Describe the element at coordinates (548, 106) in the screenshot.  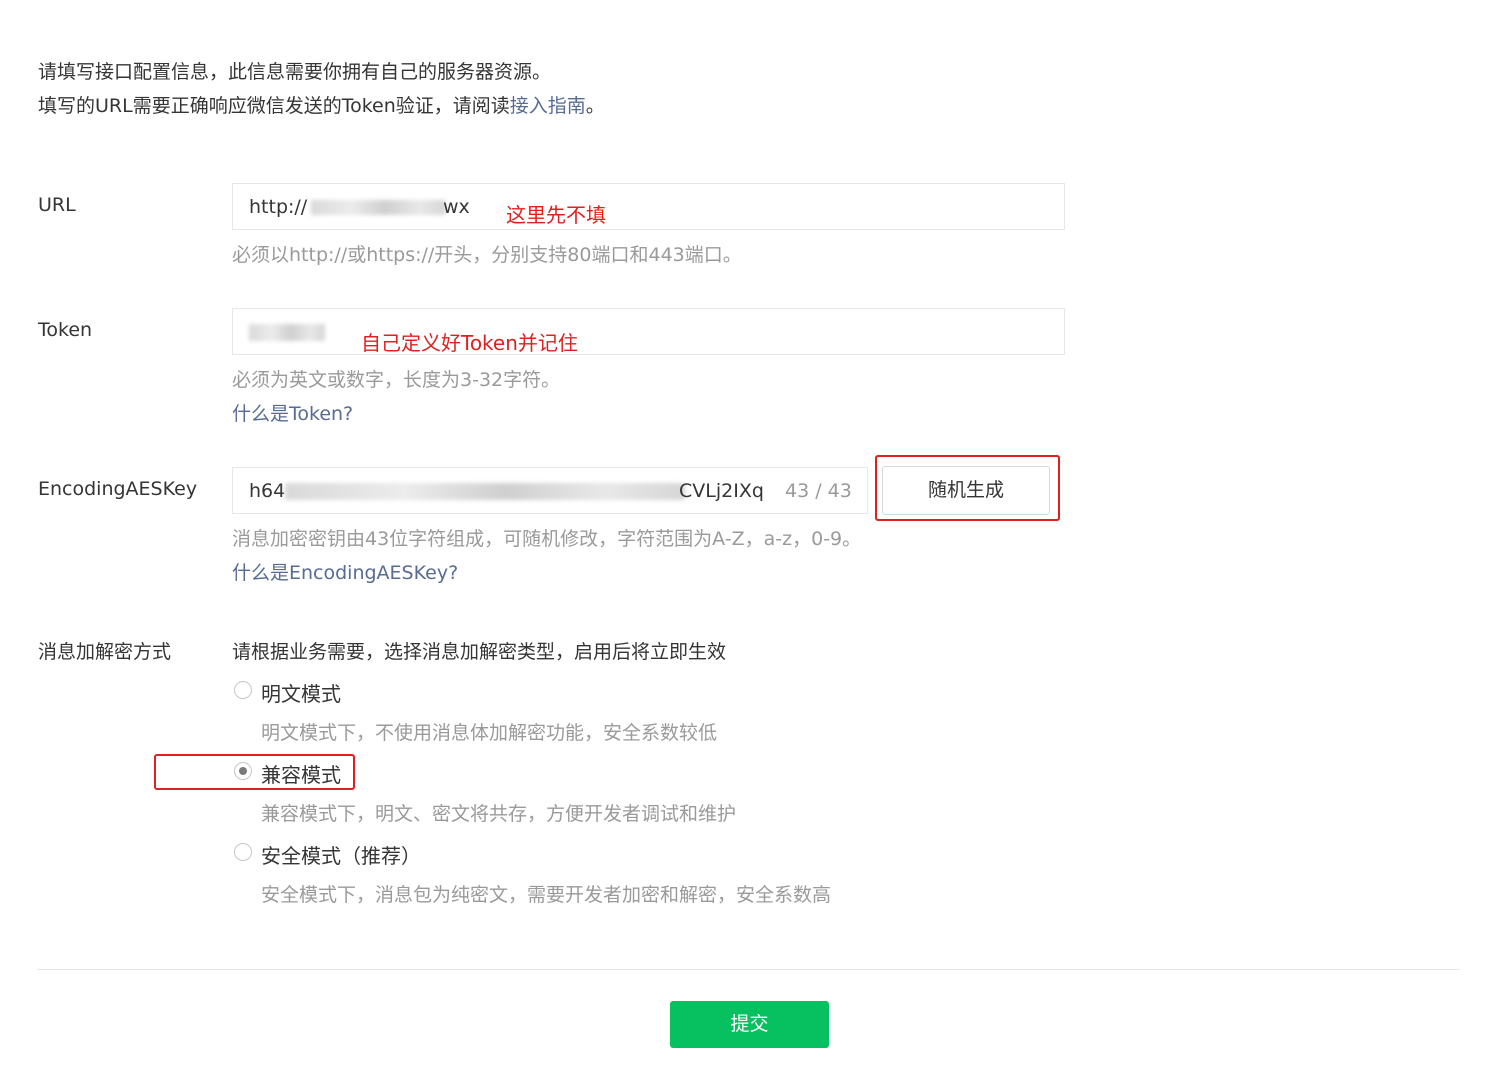
I see `access-guide-link: 接入指南` at that location.